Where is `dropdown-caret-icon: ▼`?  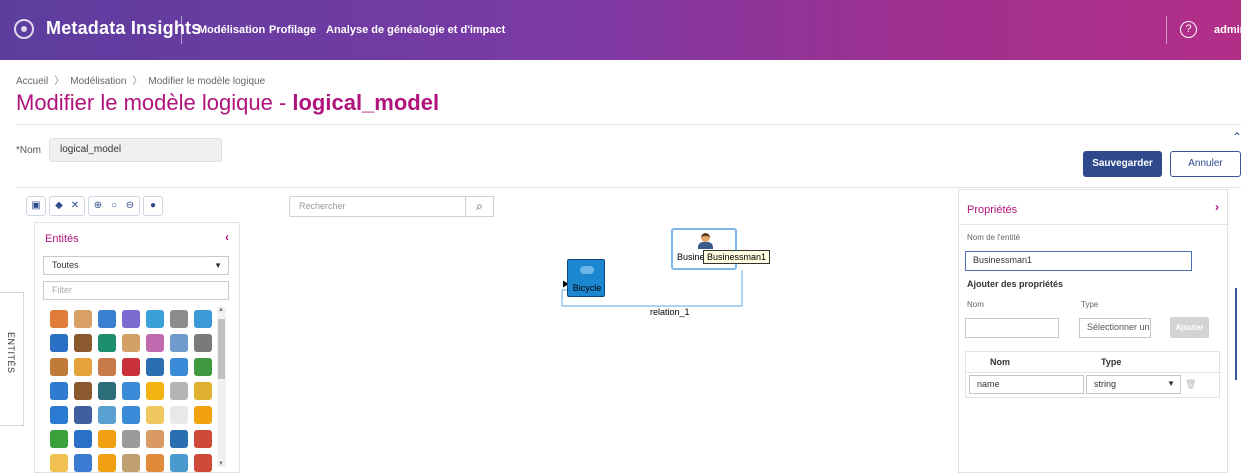 dropdown-caret-icon: ▼ is located at coordinates (1171, 383).